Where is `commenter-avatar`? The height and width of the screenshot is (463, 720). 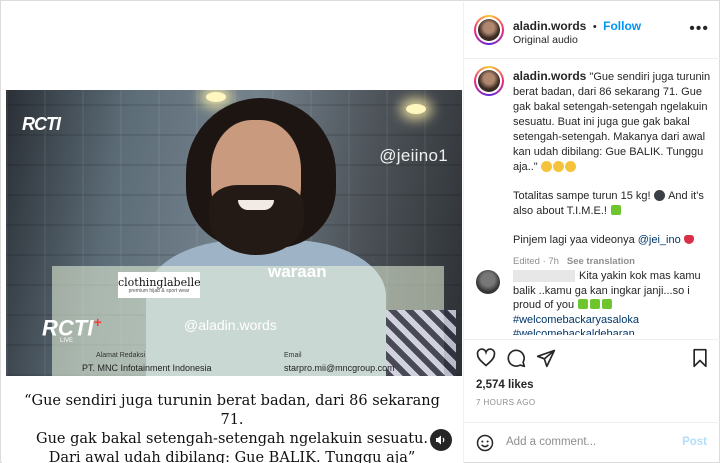
commenter-avatar is located at coordinates (488, 282).